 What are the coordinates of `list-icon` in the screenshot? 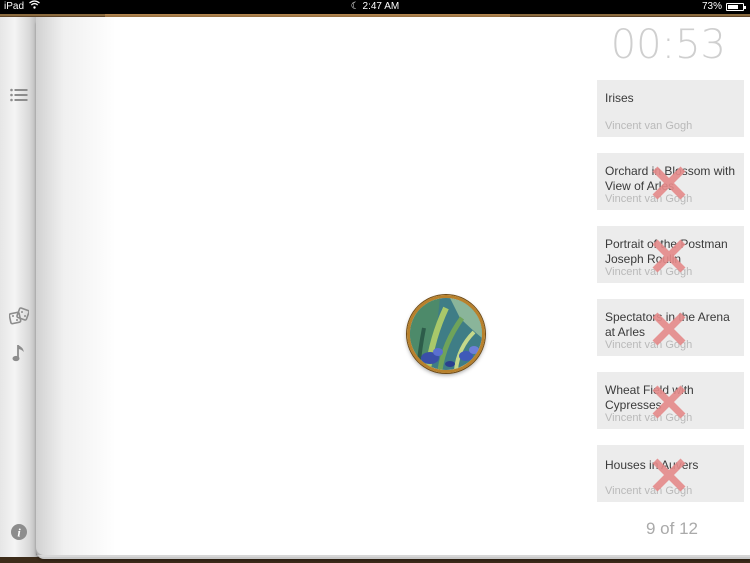 It's located at (19, 95).